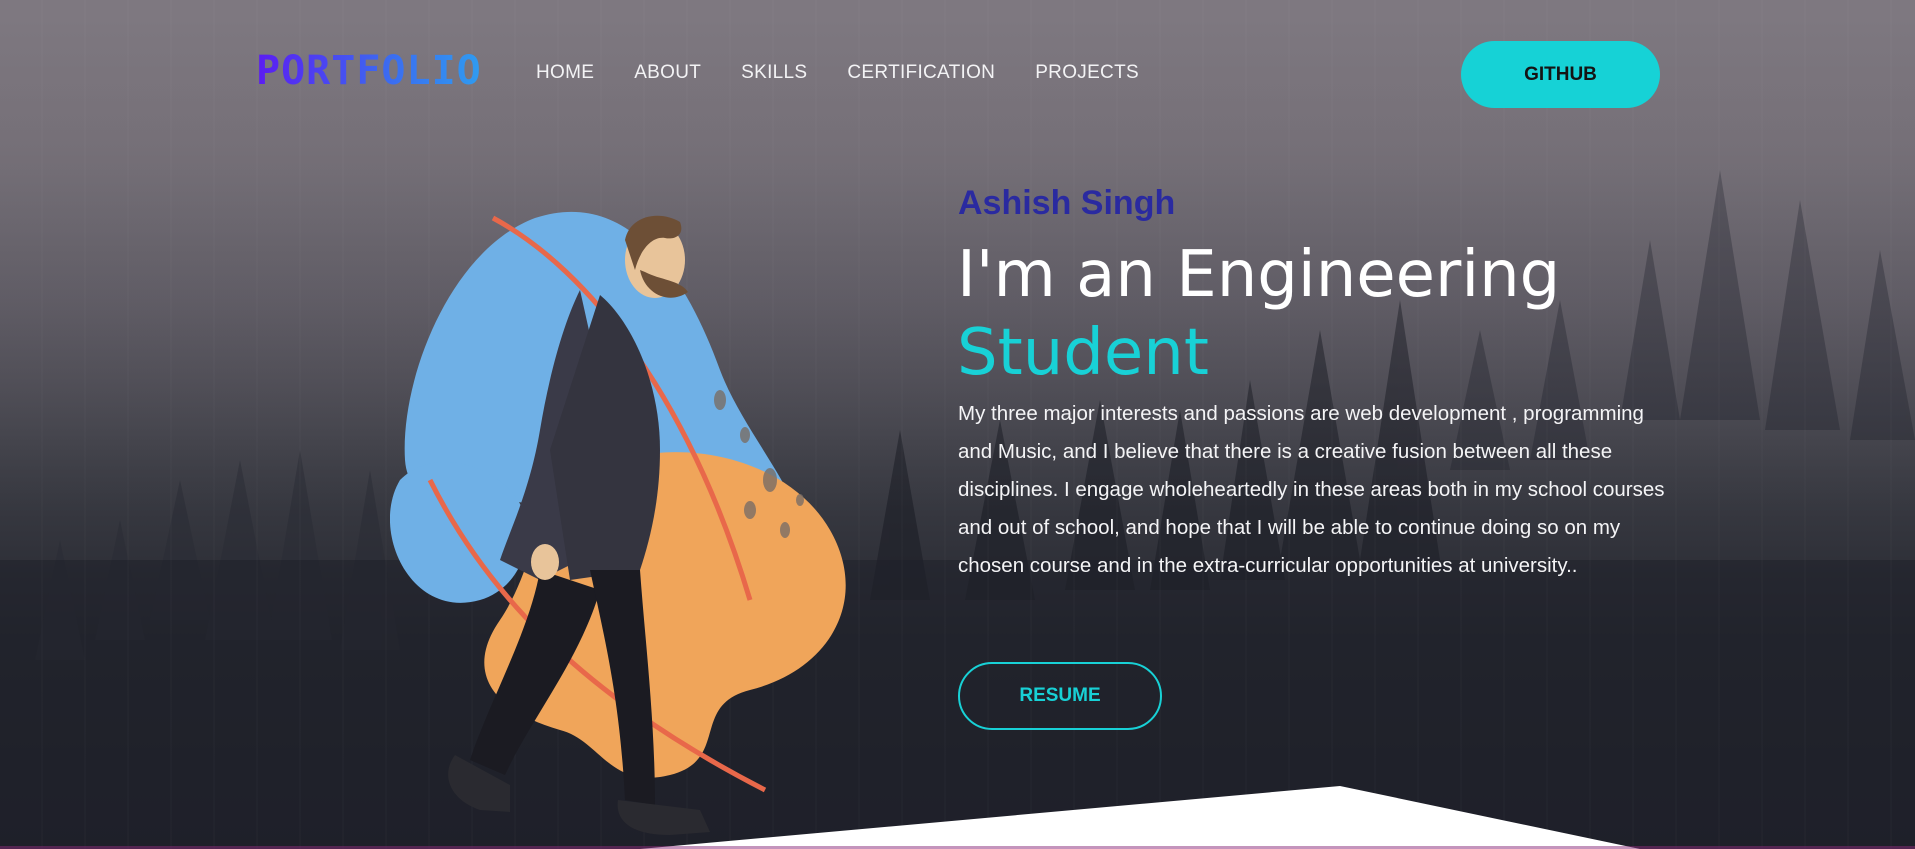 Image resolution: width=1915 pixels, height=849 pixels. I want to click on section-divider-shape, so click(957, 817).